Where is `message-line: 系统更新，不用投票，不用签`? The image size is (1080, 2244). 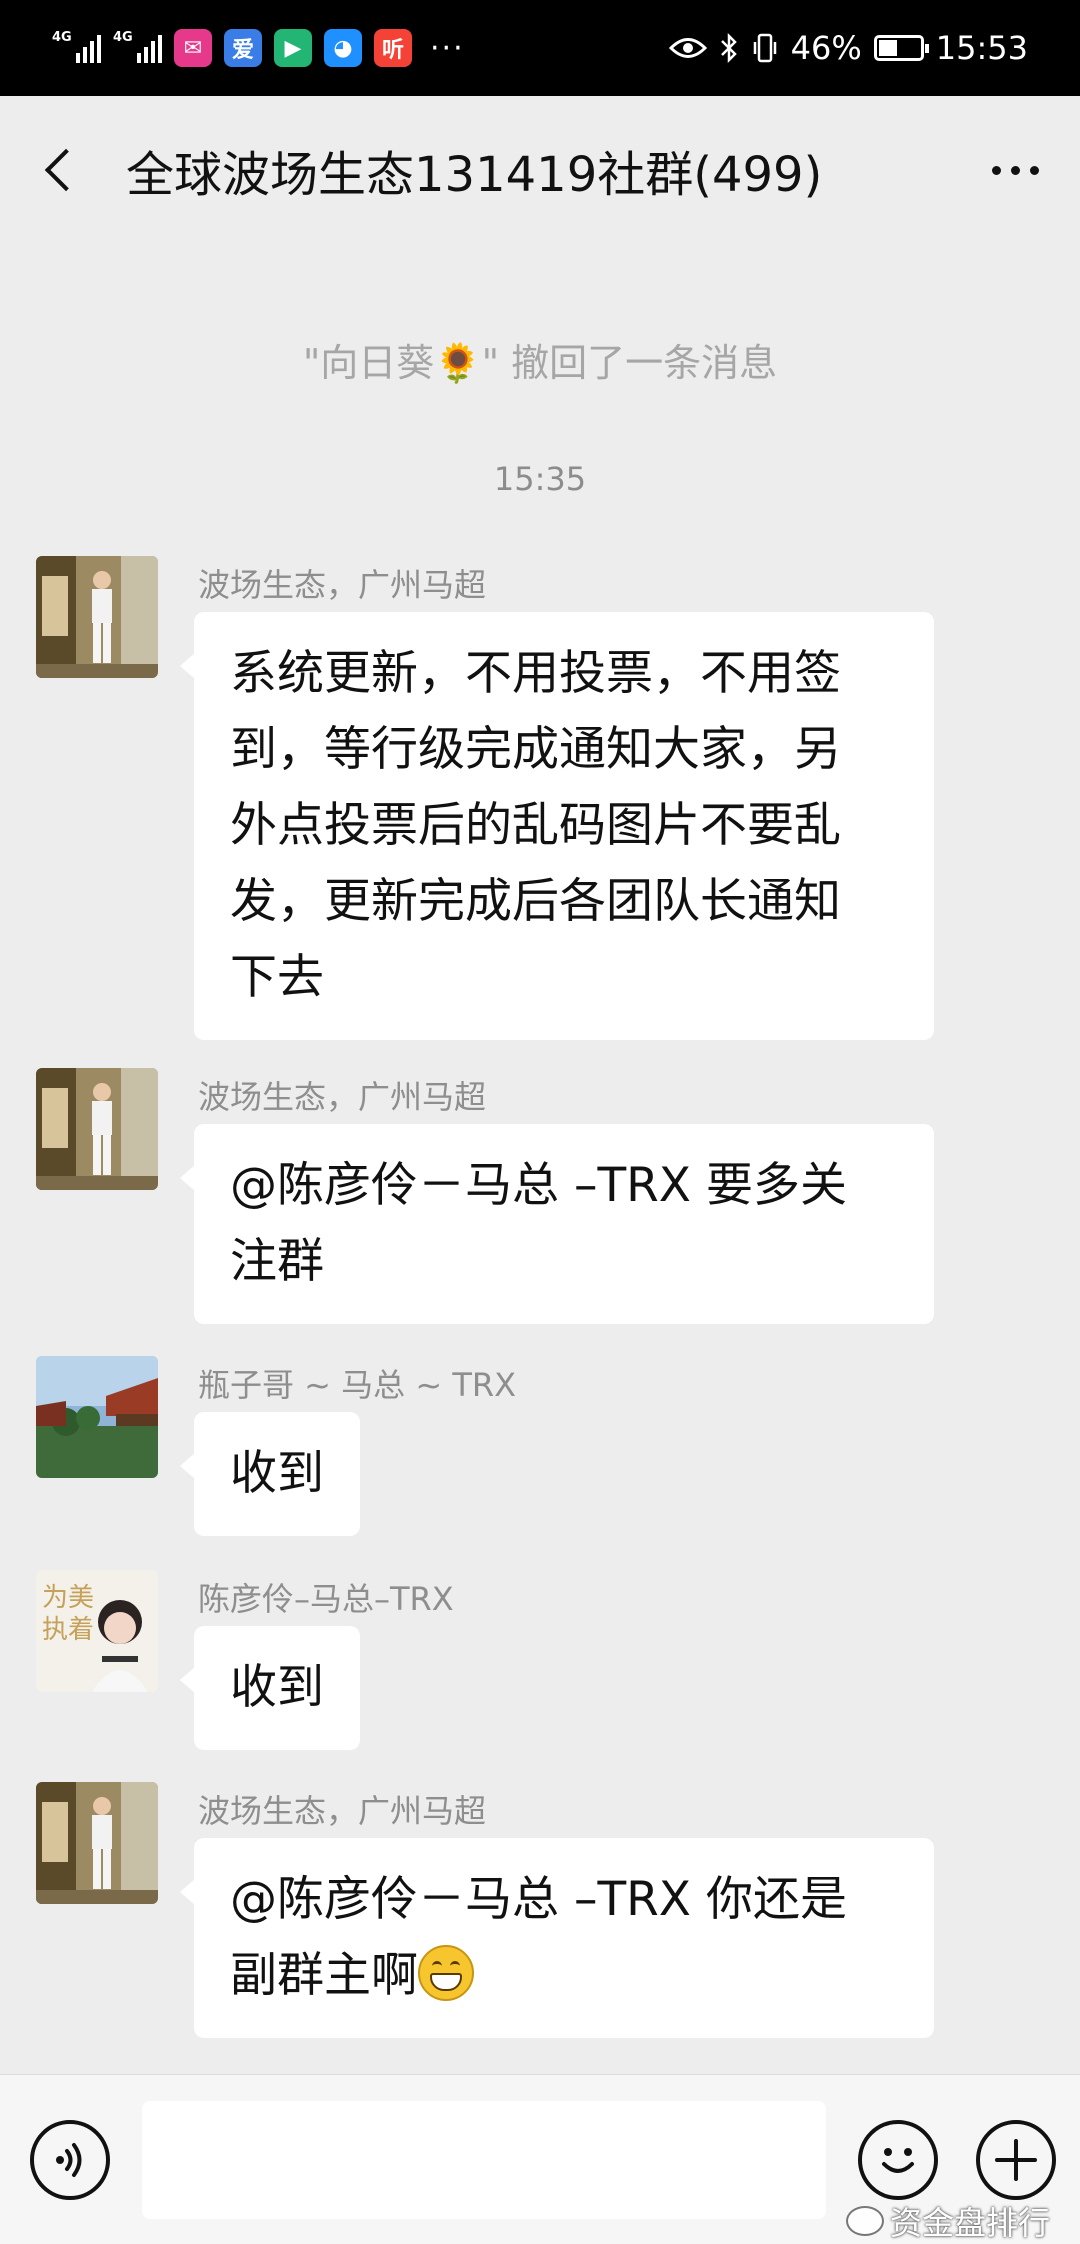
message-line: 系统更新，不用投票，不用签 is located at coordinates (535, 673).